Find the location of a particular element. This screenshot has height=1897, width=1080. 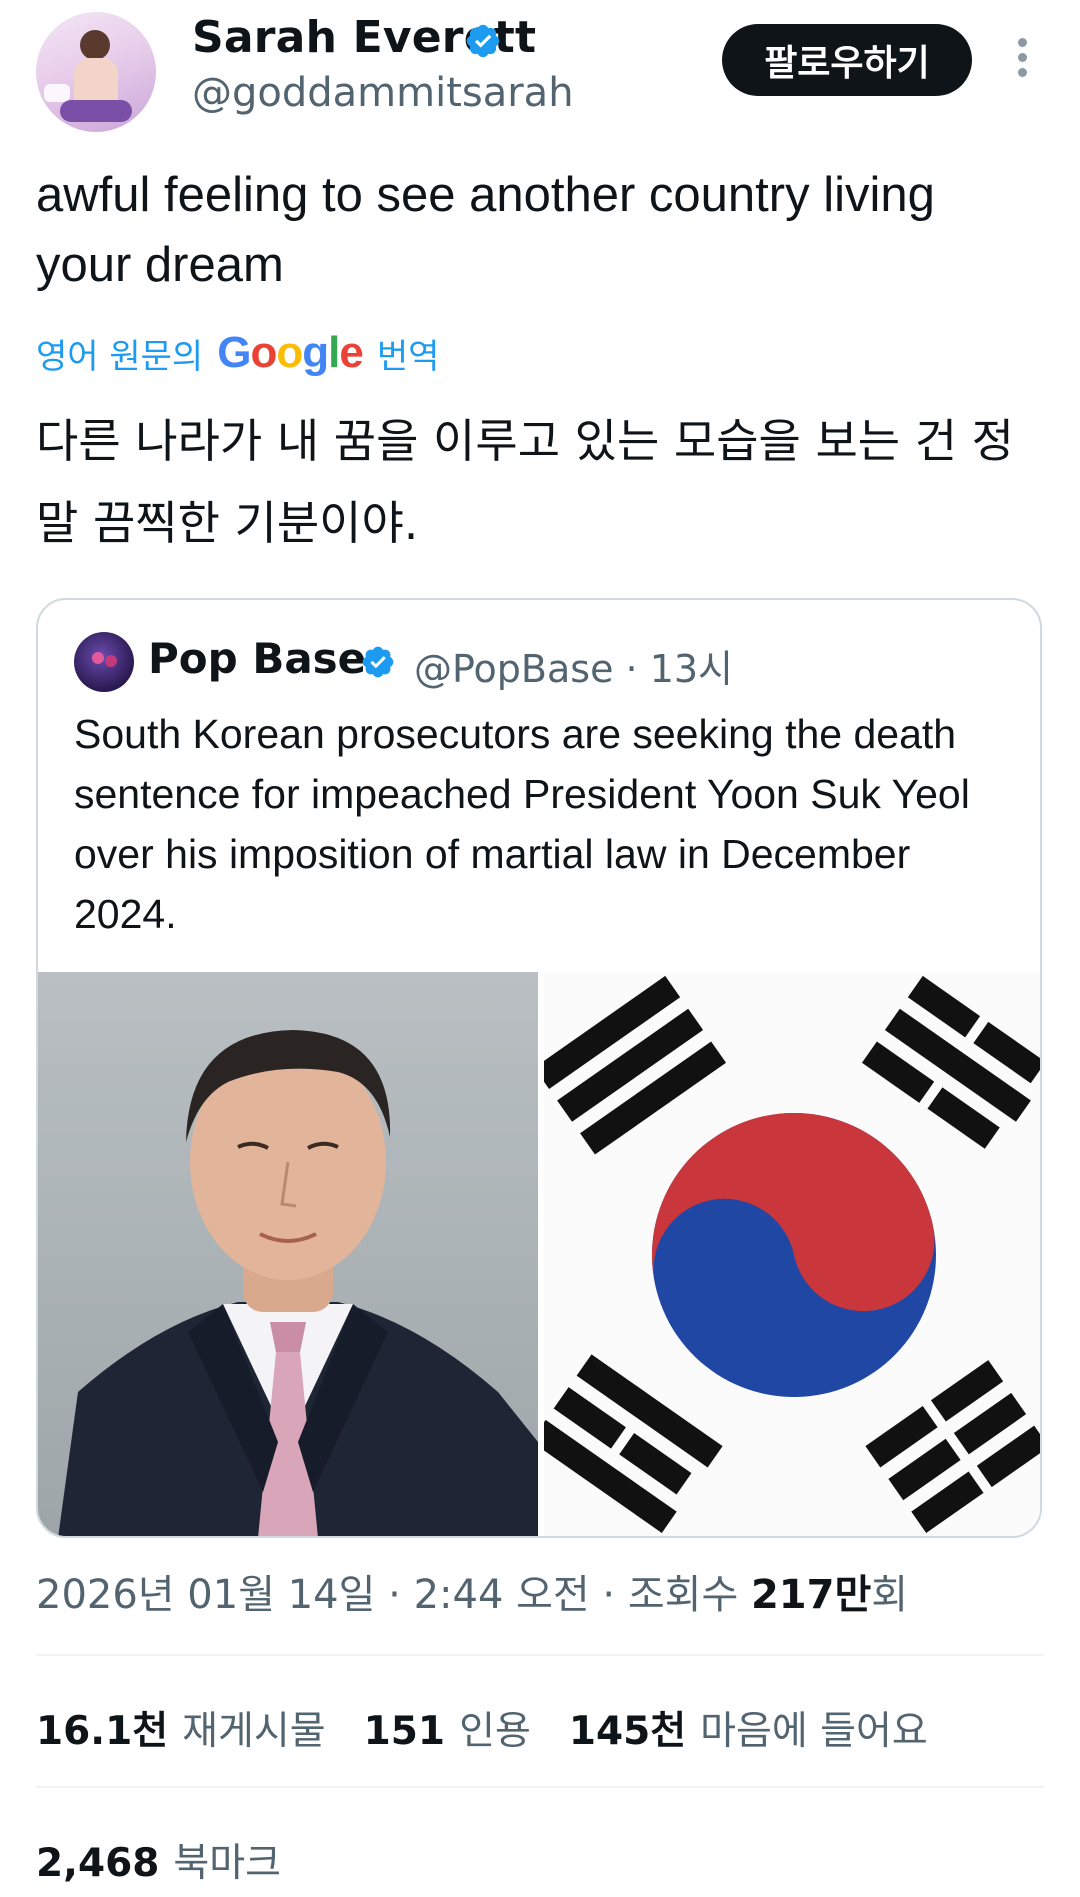

quote-author-name: Pop Base is located at coordinates (257, 658).